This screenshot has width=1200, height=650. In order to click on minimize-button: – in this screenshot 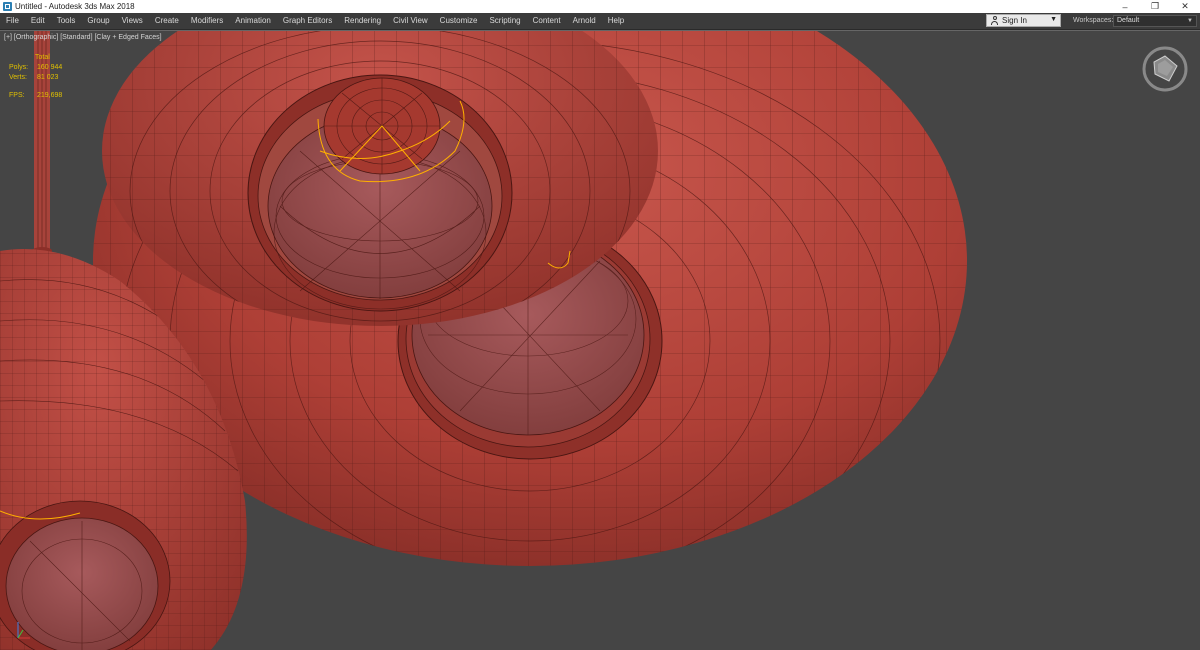, I will do `click(1125, 6)`.